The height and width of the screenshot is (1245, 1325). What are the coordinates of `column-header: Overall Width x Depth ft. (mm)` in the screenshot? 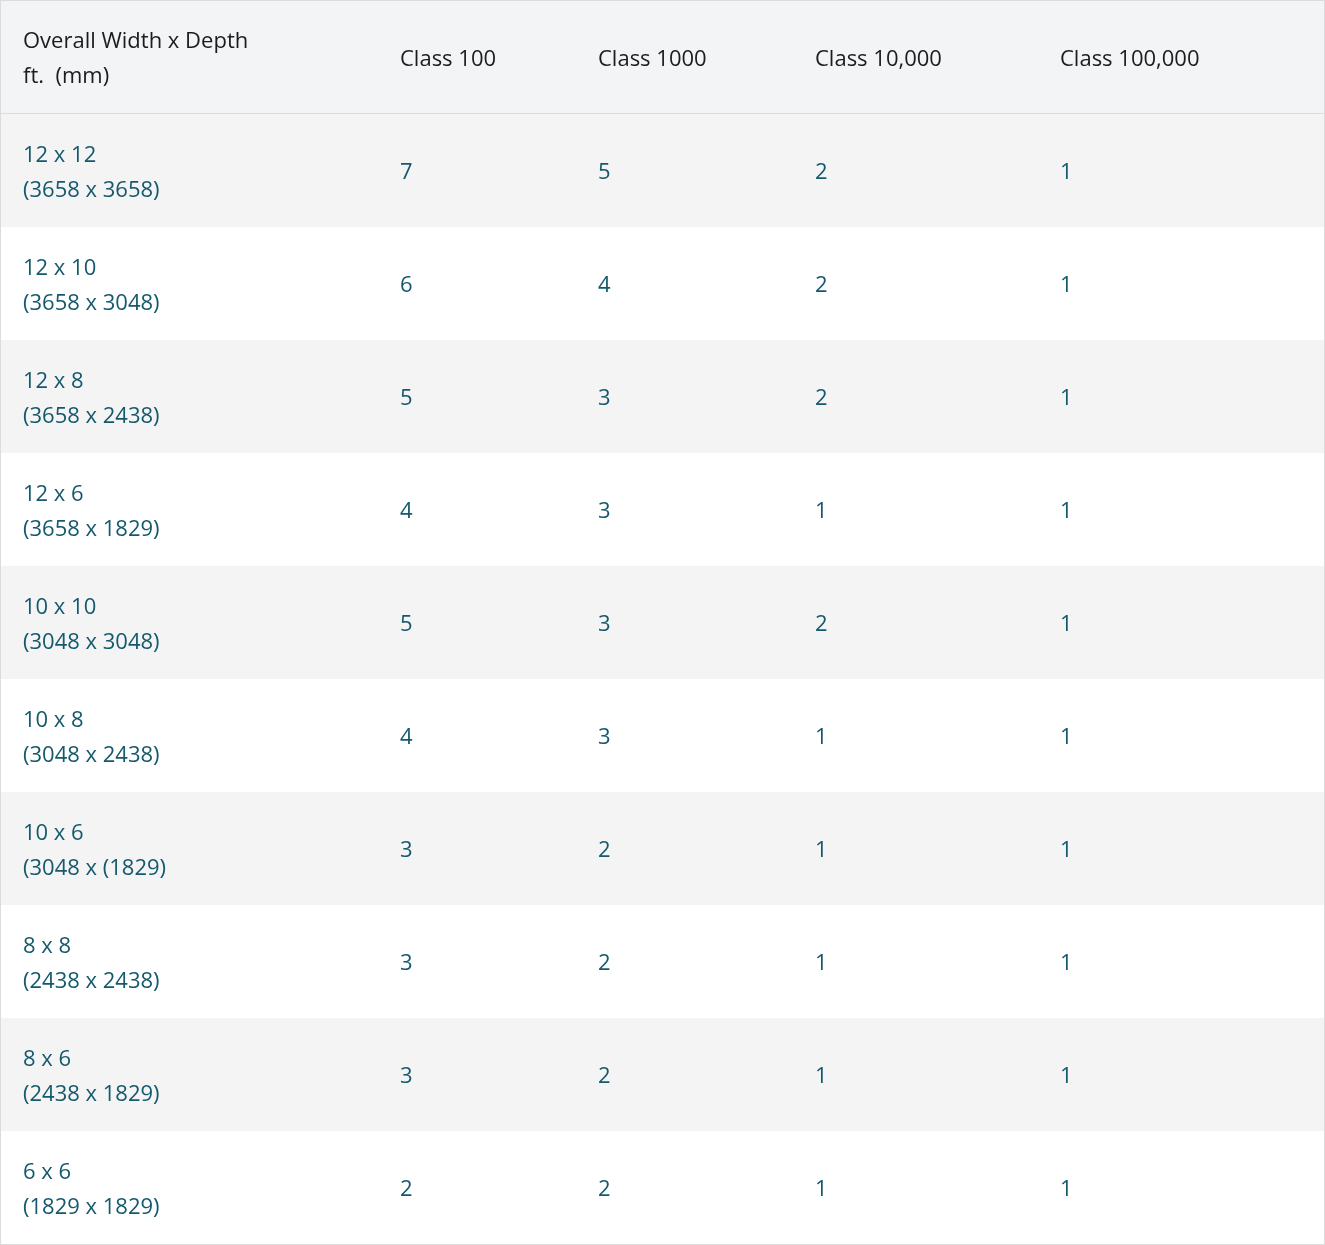 It's located at (136, 56).